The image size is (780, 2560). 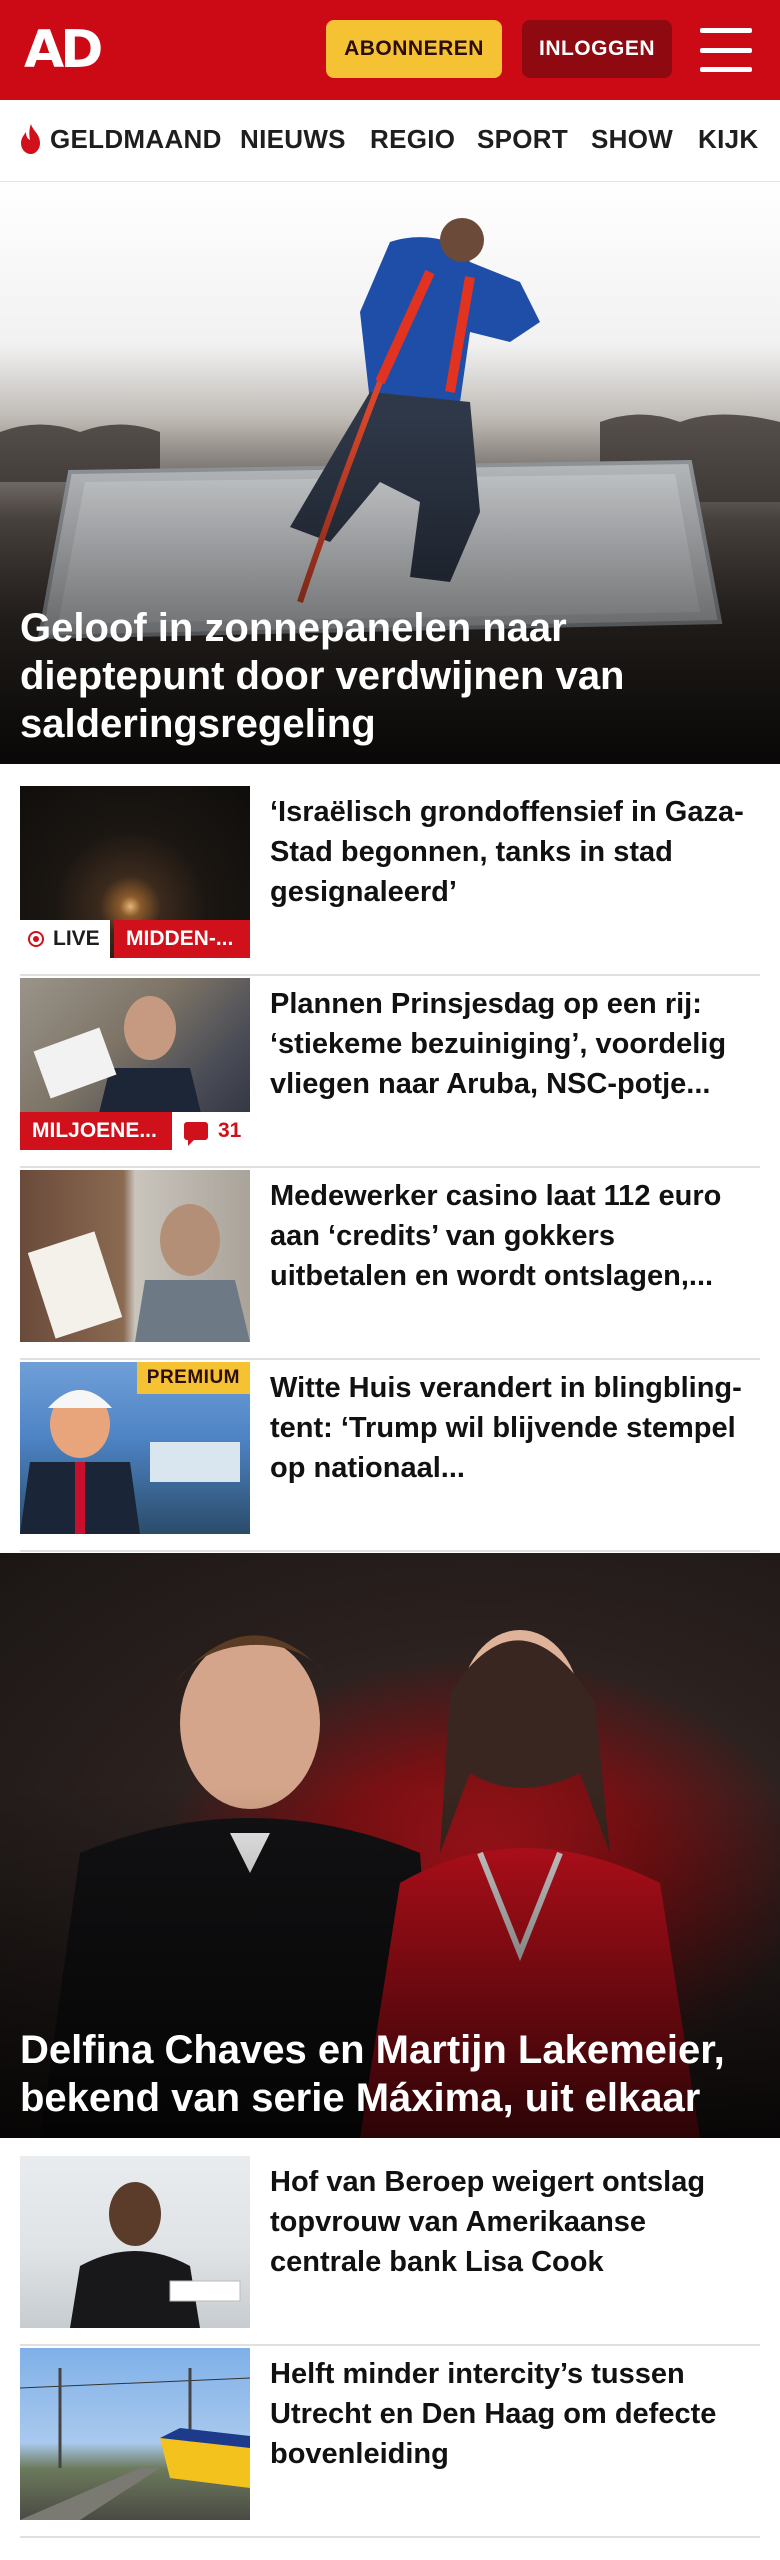 I want to click on comments-badge: 31, so click(x=211, y=1131).